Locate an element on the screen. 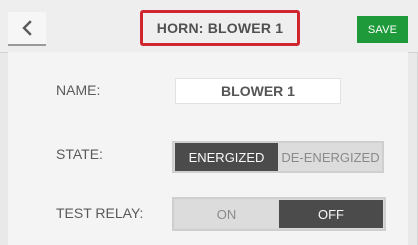 The image size is (418, 245). test-relay-option-on: ON is located at coordinates (226, 214).